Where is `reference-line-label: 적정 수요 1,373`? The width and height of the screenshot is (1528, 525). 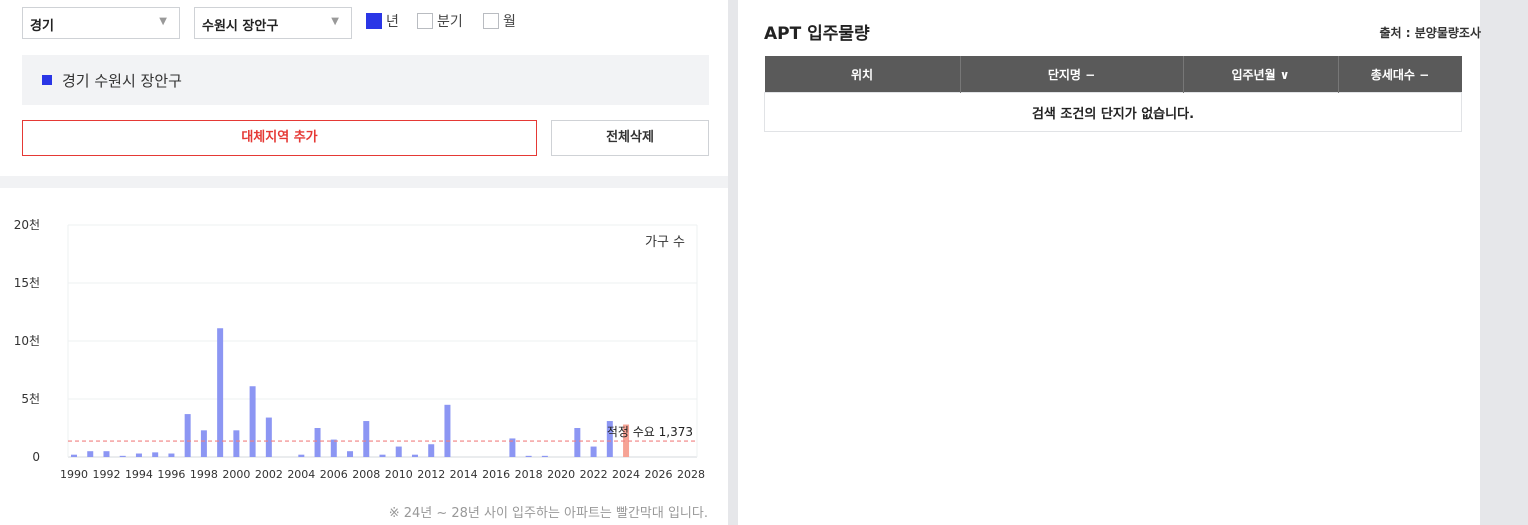 reference-line-label: 적정 수요 1,373 is located at coordinates (650, 432).